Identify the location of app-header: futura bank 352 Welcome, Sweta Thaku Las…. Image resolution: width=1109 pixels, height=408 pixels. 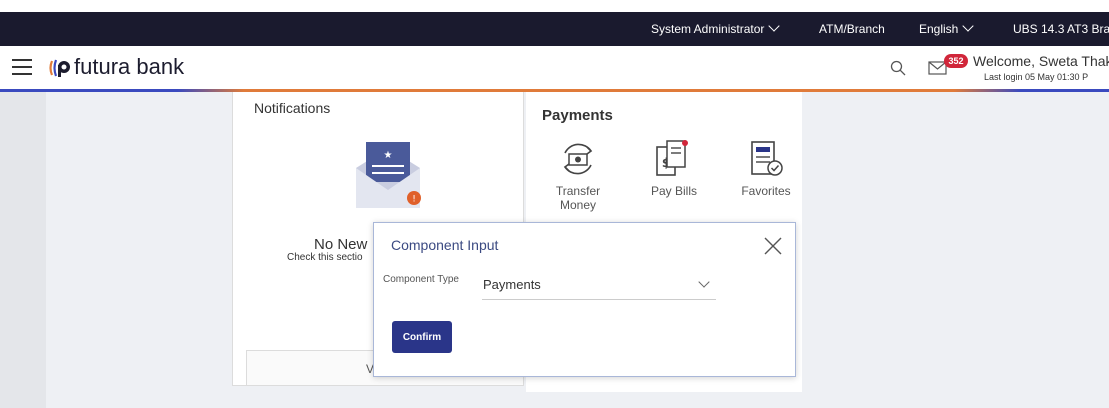
(554, 69).